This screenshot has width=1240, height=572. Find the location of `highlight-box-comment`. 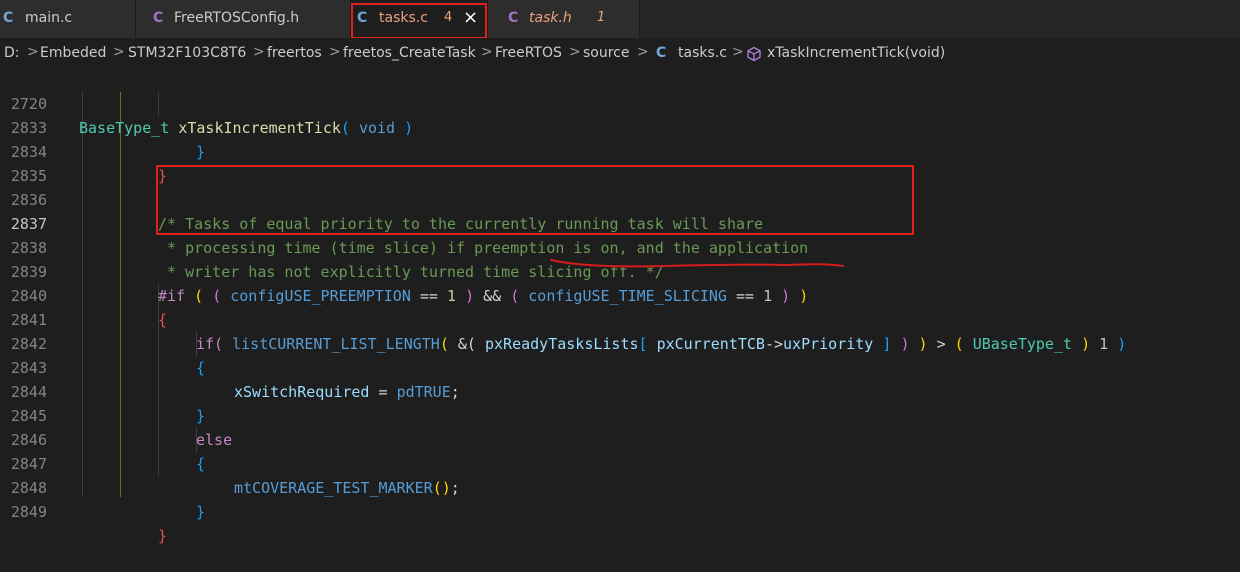

highlight-box-comment is located at coordinates (535, 200).